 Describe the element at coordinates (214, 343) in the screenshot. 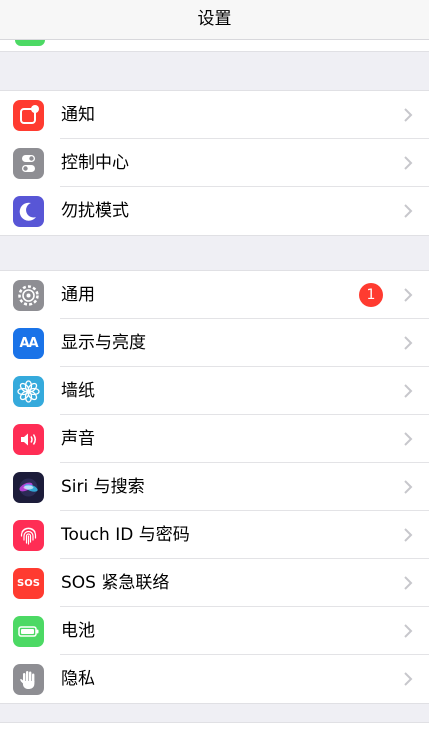

I see `settings-row-display-brightness: AA 显示与亮度` at that location.